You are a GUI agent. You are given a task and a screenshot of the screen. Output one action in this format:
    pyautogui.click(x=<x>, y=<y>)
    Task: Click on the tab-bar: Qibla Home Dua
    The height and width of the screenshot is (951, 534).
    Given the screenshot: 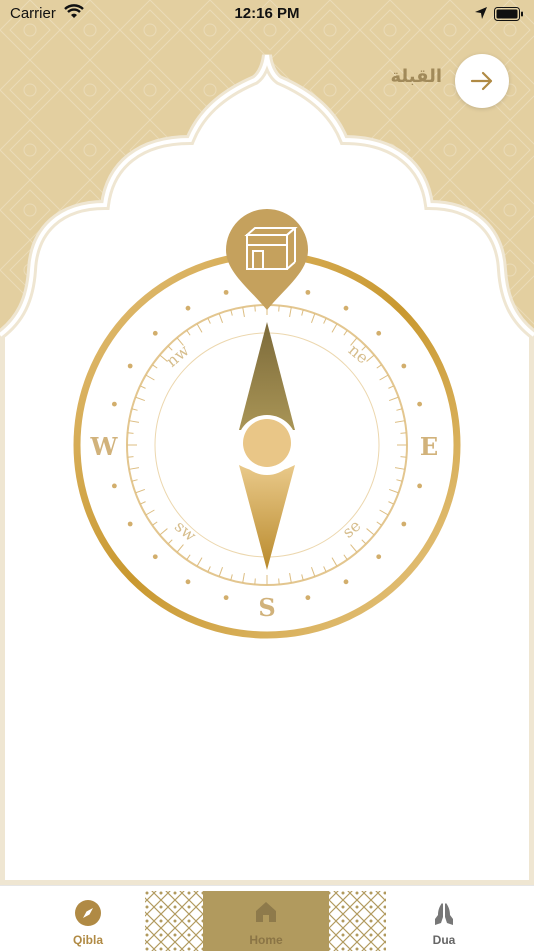 What is the action you would take?
    pyautogui.click(x=267, y=918)
    